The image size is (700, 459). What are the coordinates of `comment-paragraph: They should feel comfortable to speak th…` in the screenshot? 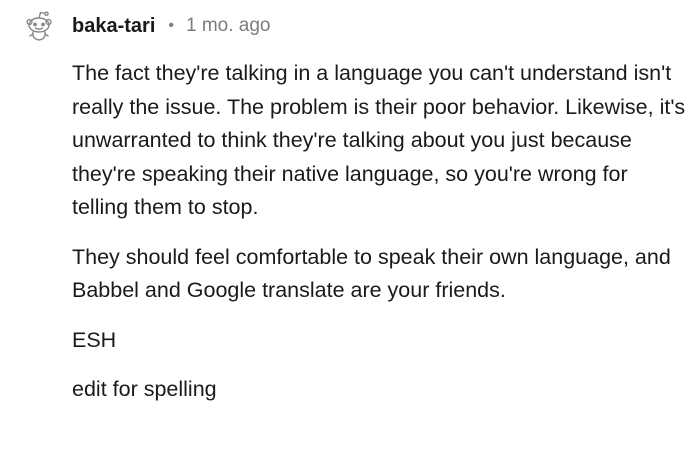 It's located at (371, 273).